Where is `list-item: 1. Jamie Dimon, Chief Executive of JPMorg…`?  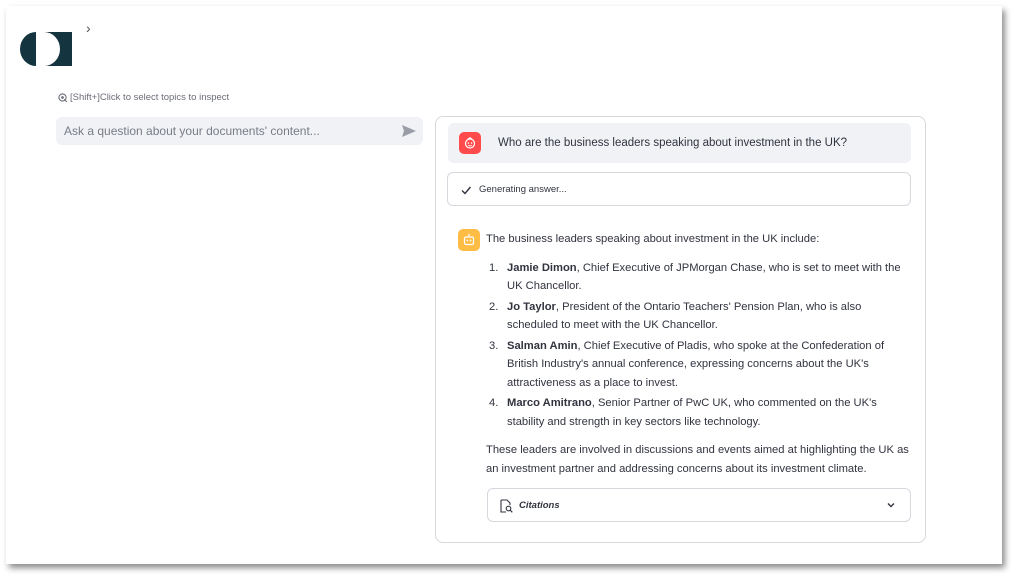
list-item: 1. Jamie Dimon, Chief Executive of JPMorg… is located at coordinates (698, 277).